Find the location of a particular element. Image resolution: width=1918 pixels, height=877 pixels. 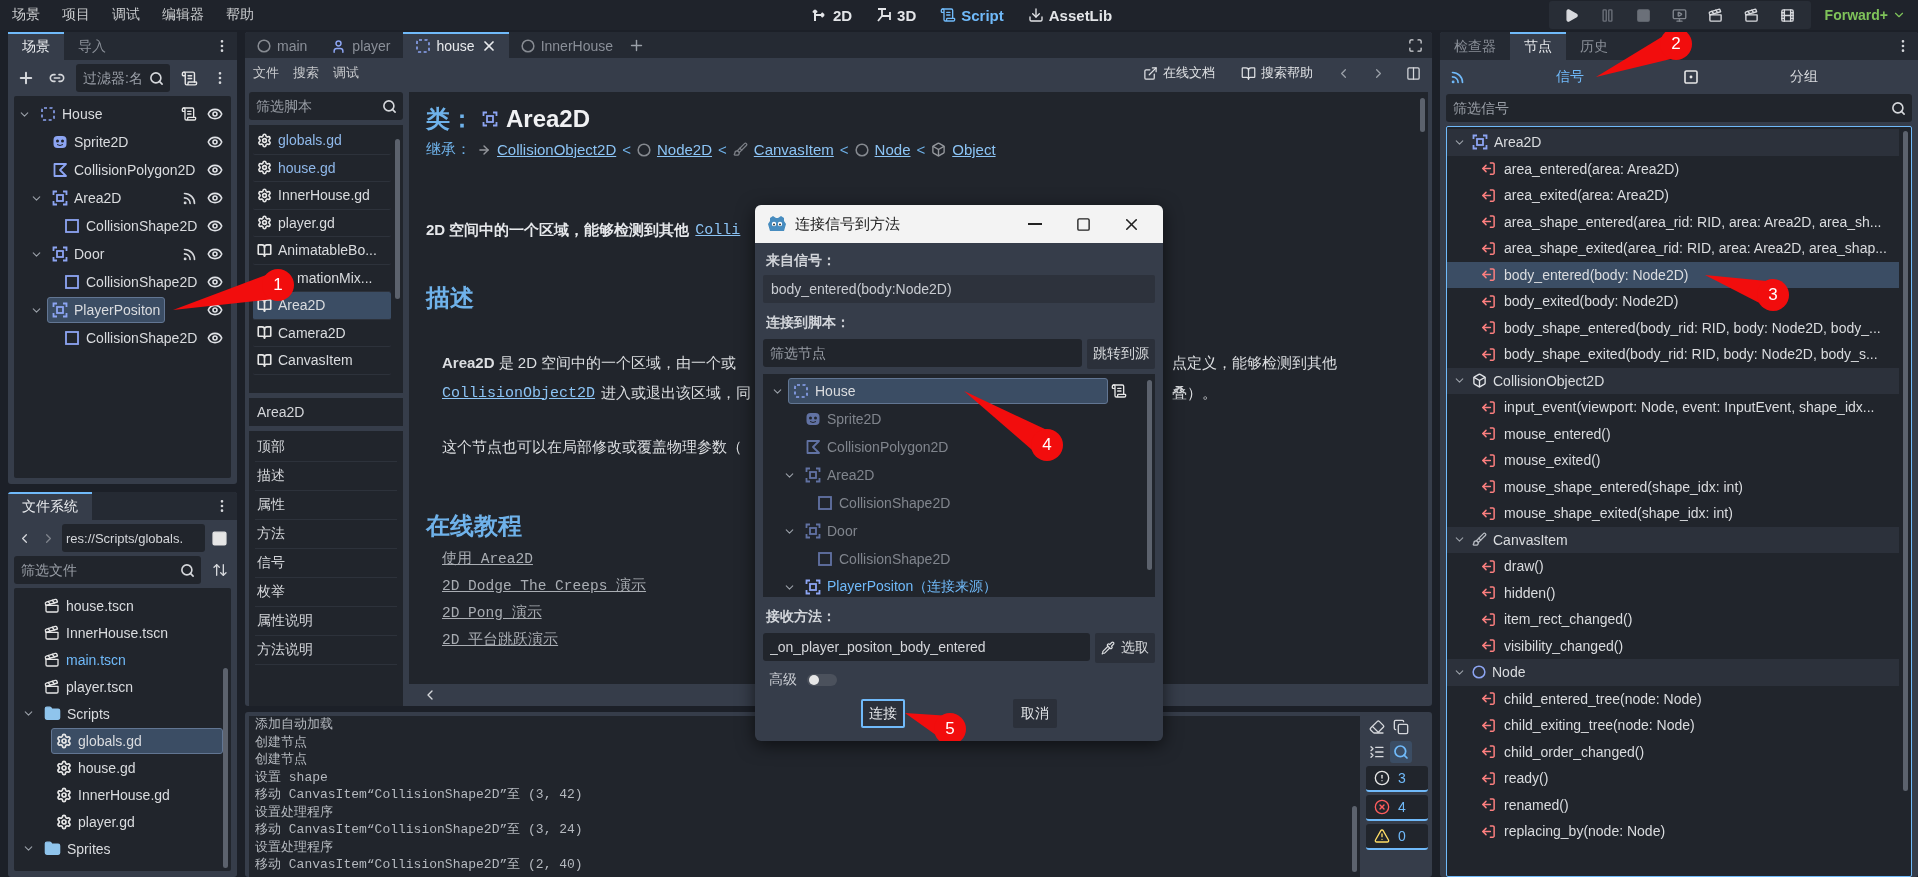

menu-item: 文件 is located at coordinates (266, 73).